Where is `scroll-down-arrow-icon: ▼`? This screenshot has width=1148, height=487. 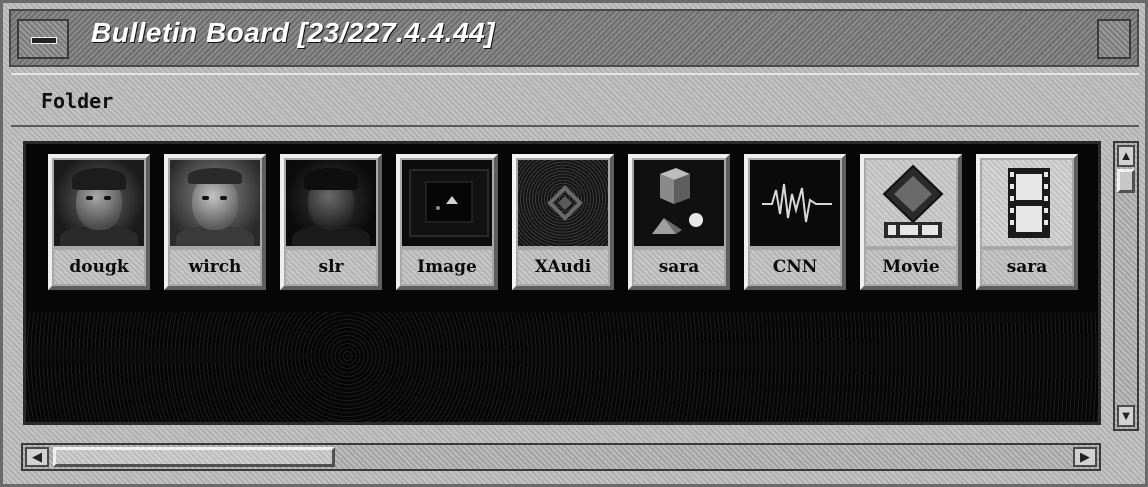 scroll-down-arrow-icon: ▼ is located at coordinates (1126, 416).